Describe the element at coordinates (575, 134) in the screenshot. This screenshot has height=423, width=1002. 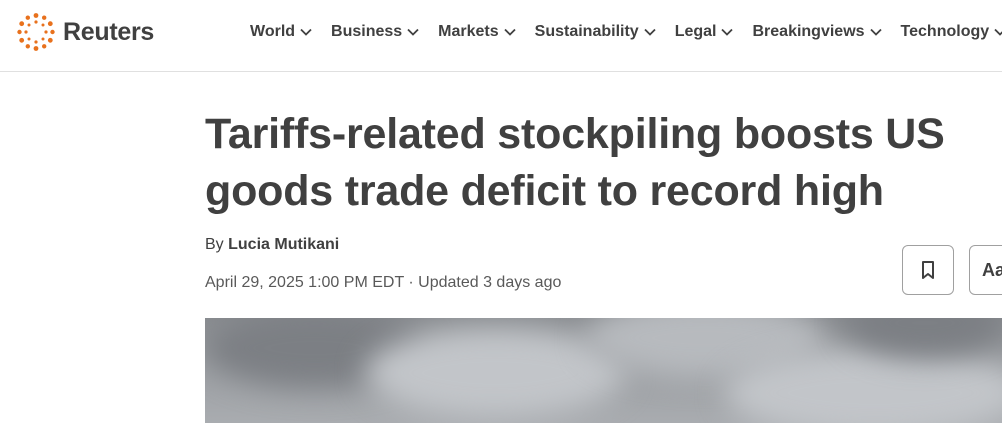
I see `headline-line-1: Tariffs-related stockpiling boosts US` at that location.